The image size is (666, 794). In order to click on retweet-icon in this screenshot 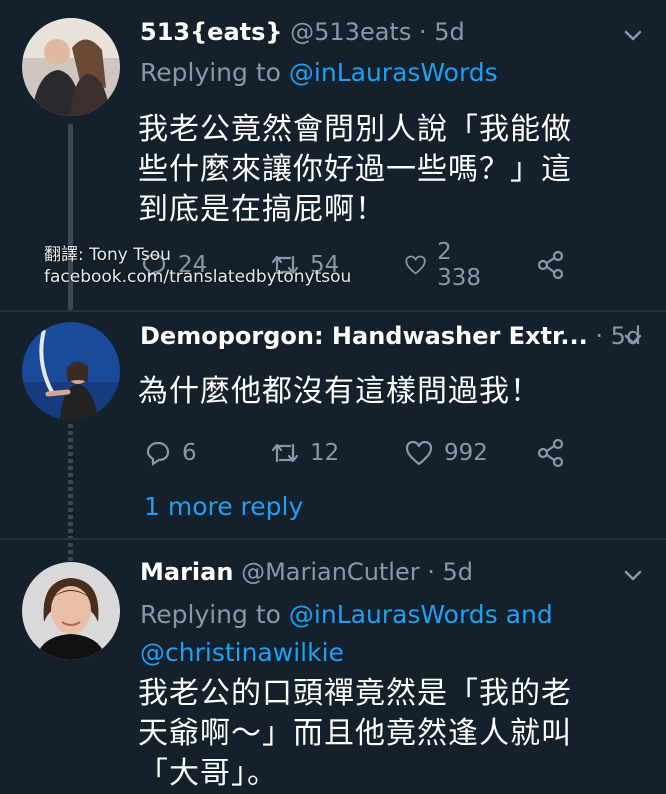, I will do `click(285, 453)`.